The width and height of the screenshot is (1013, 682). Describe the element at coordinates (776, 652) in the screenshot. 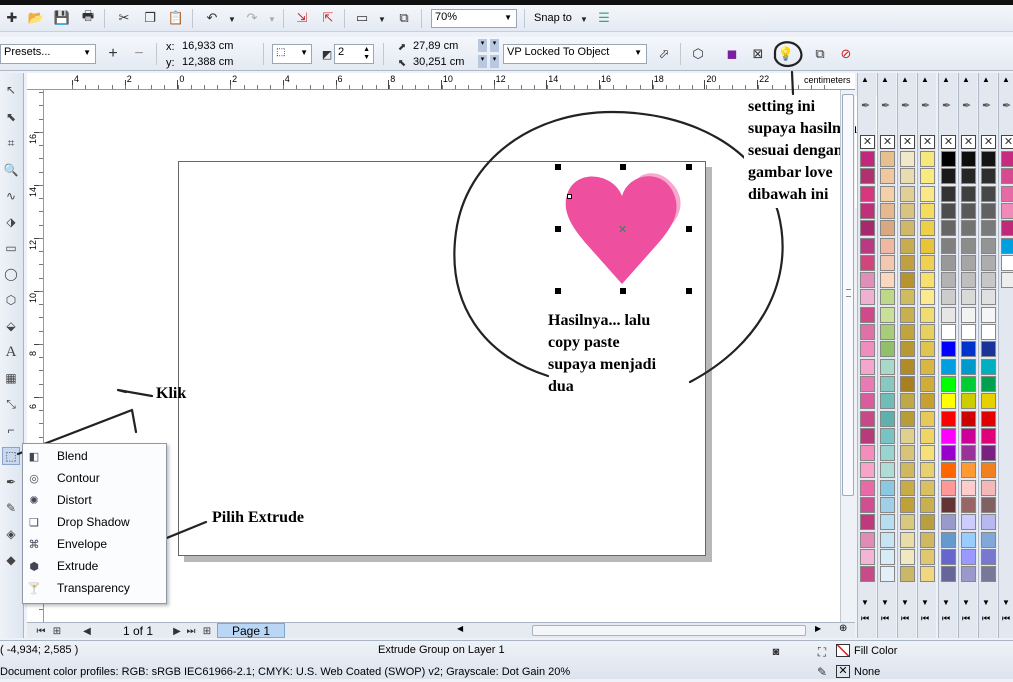

I see `color-proof-icon: ◙` at that location.